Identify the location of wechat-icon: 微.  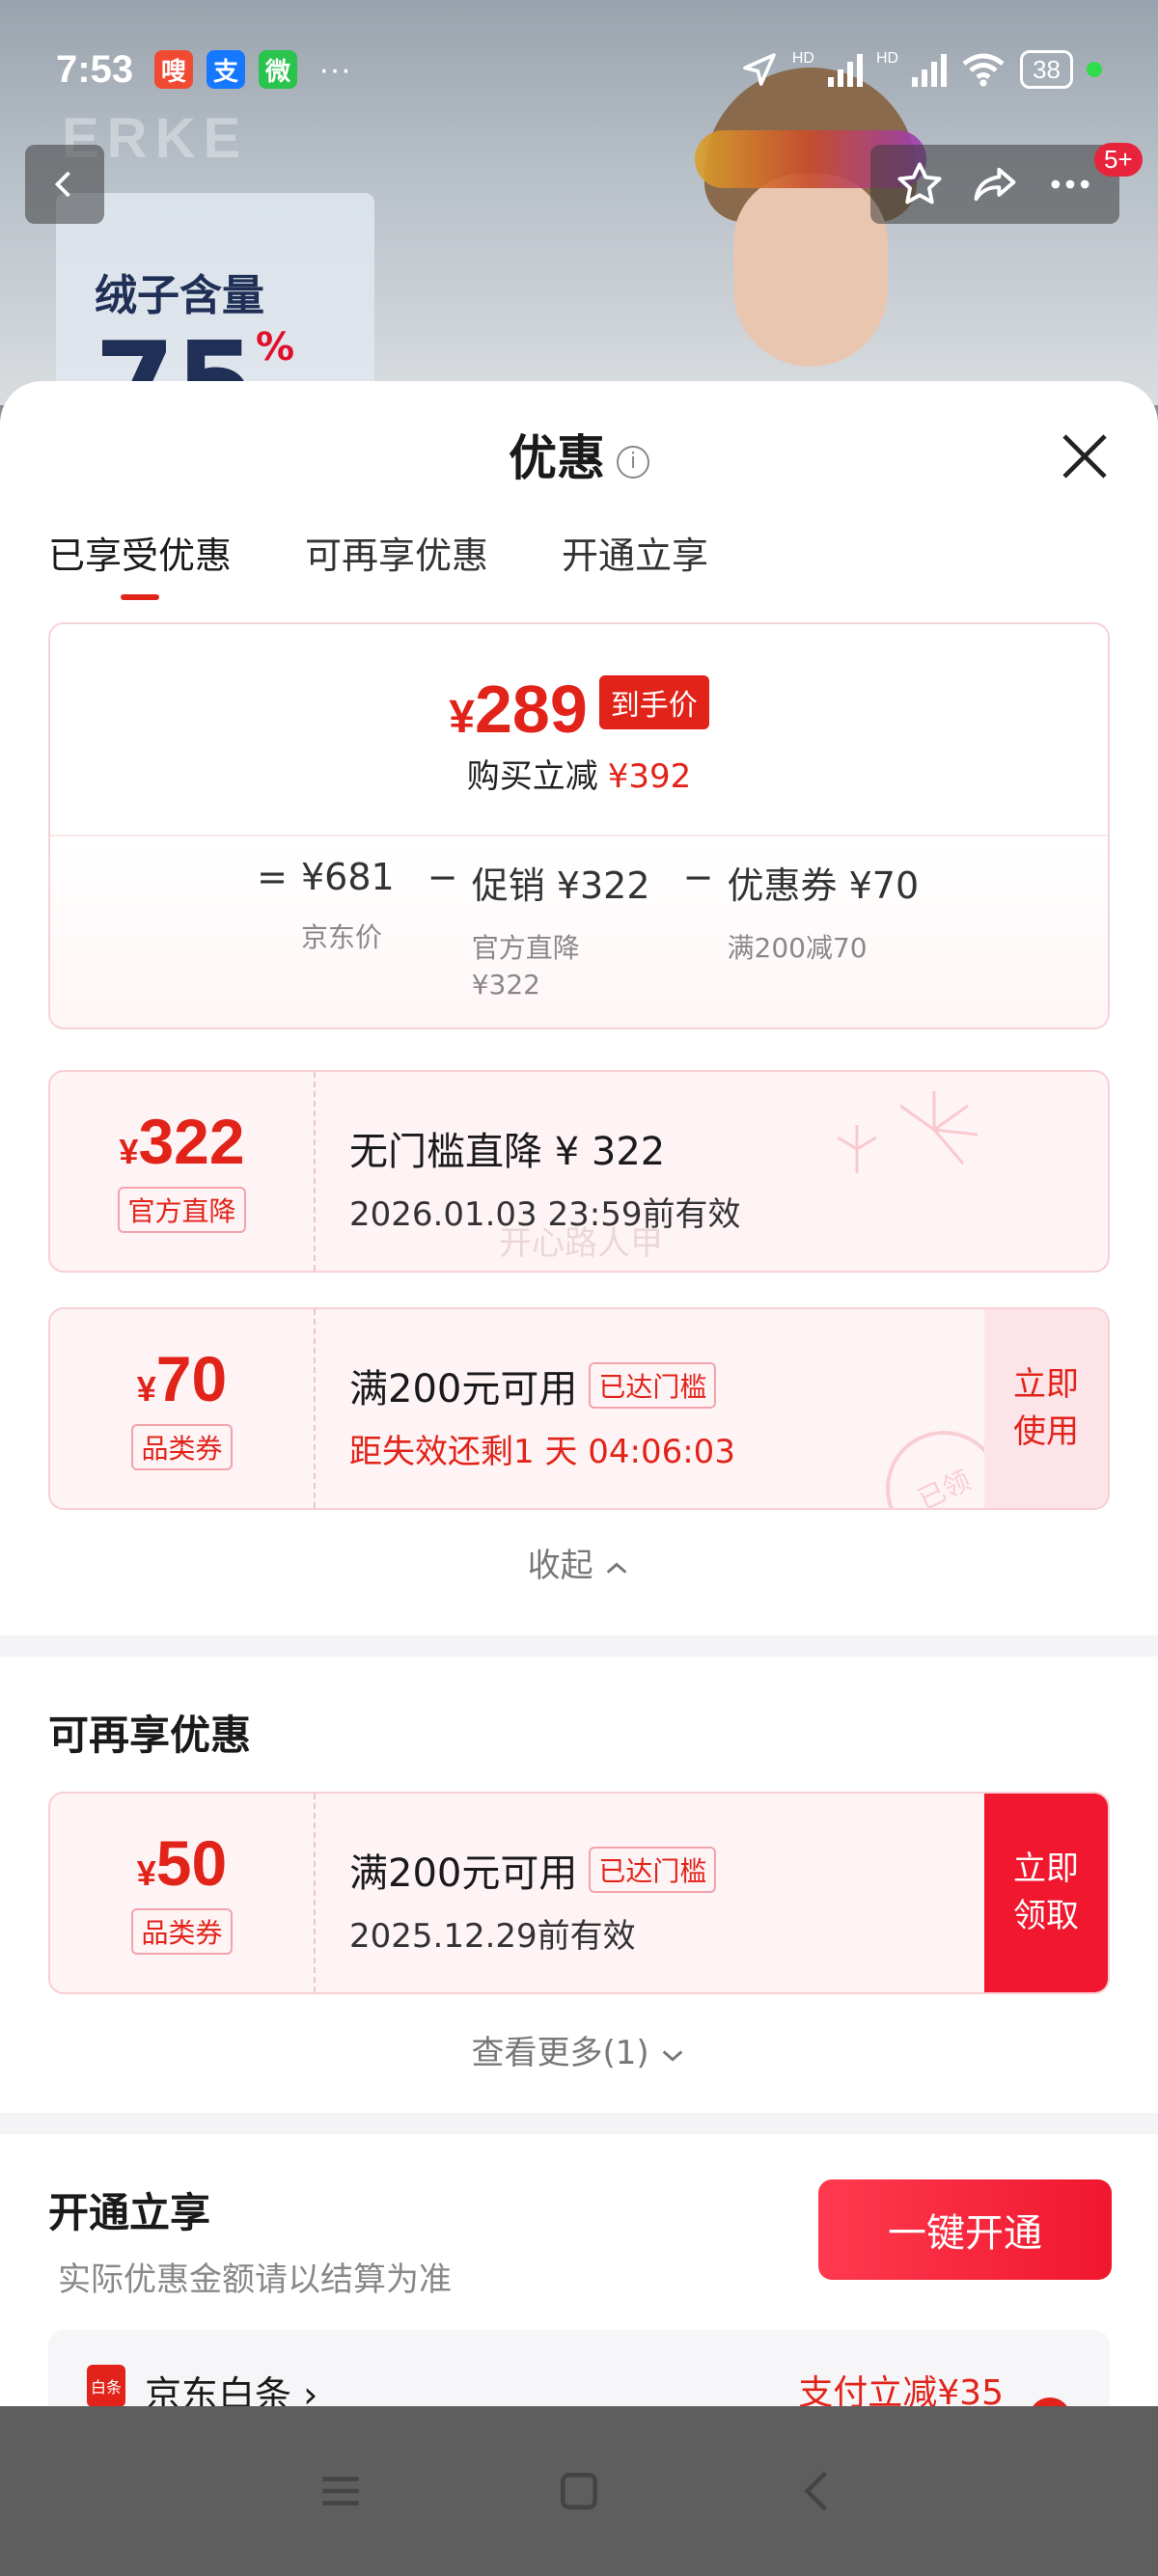
(278, 69).